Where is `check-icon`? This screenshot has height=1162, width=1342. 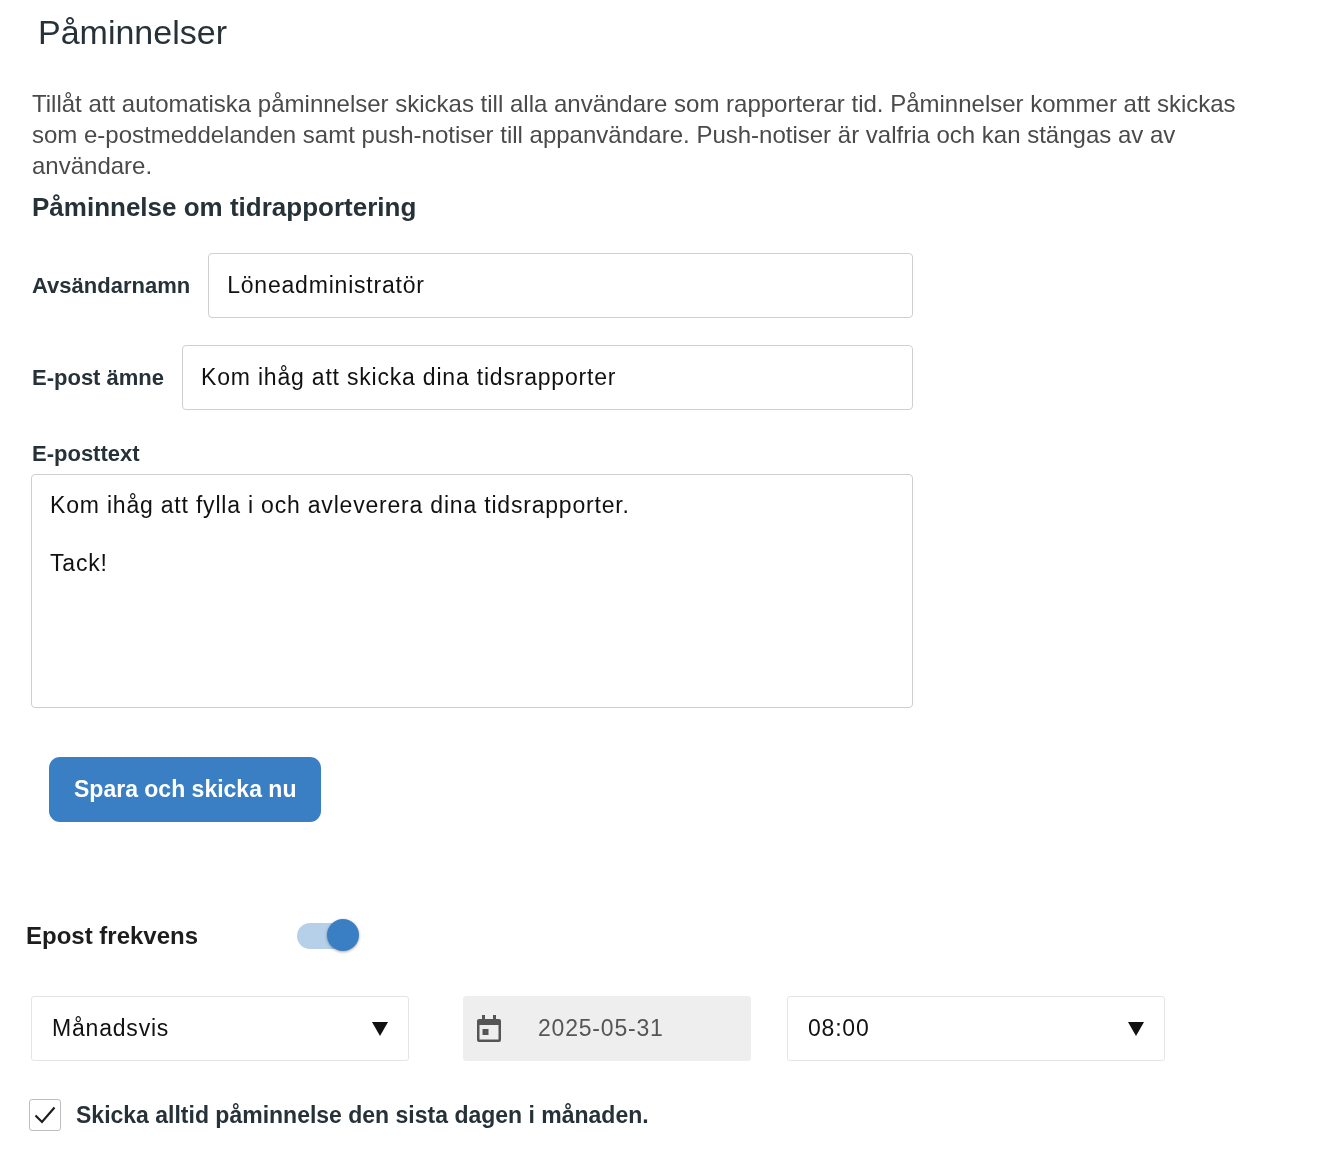
check-icon is located at coordinates (45, 1115).